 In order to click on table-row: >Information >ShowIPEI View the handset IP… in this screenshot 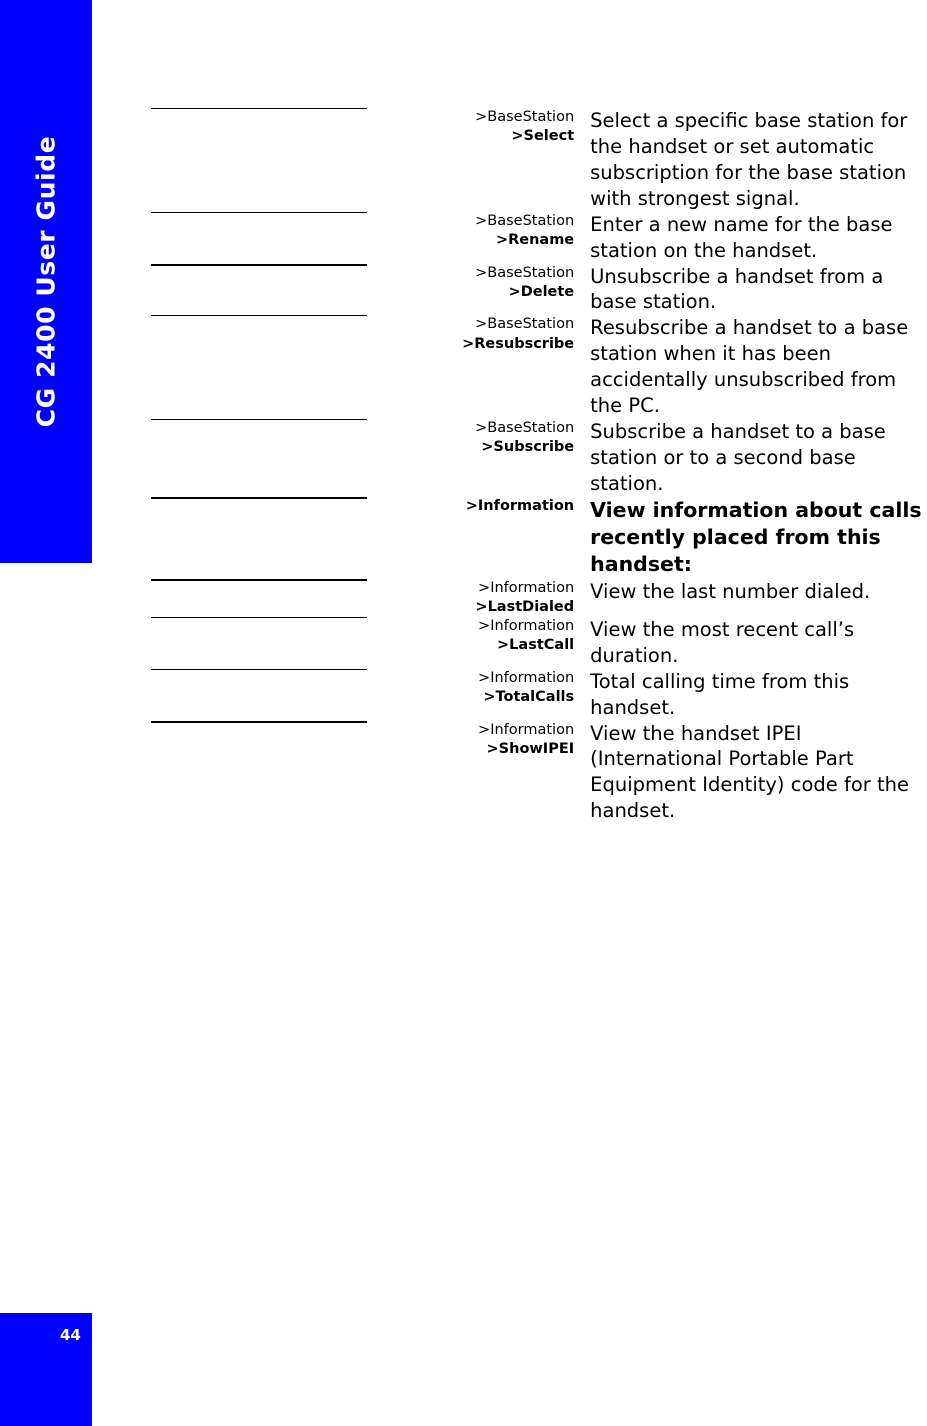, I will do `click(539, 772)`.